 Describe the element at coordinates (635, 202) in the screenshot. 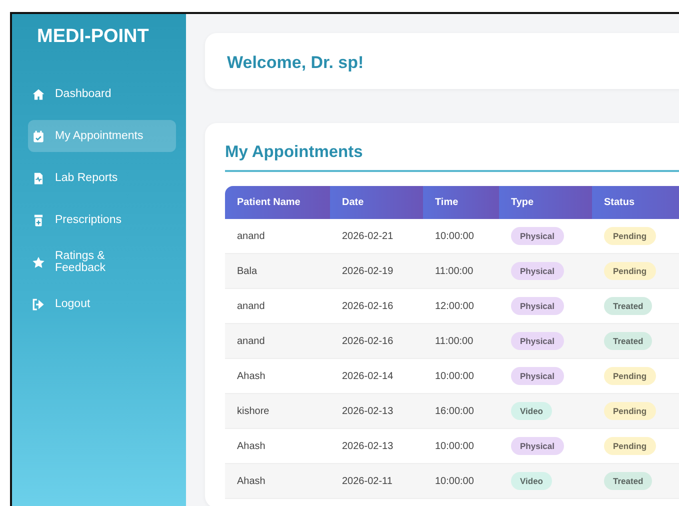

I see `column-header: Status` at that location.